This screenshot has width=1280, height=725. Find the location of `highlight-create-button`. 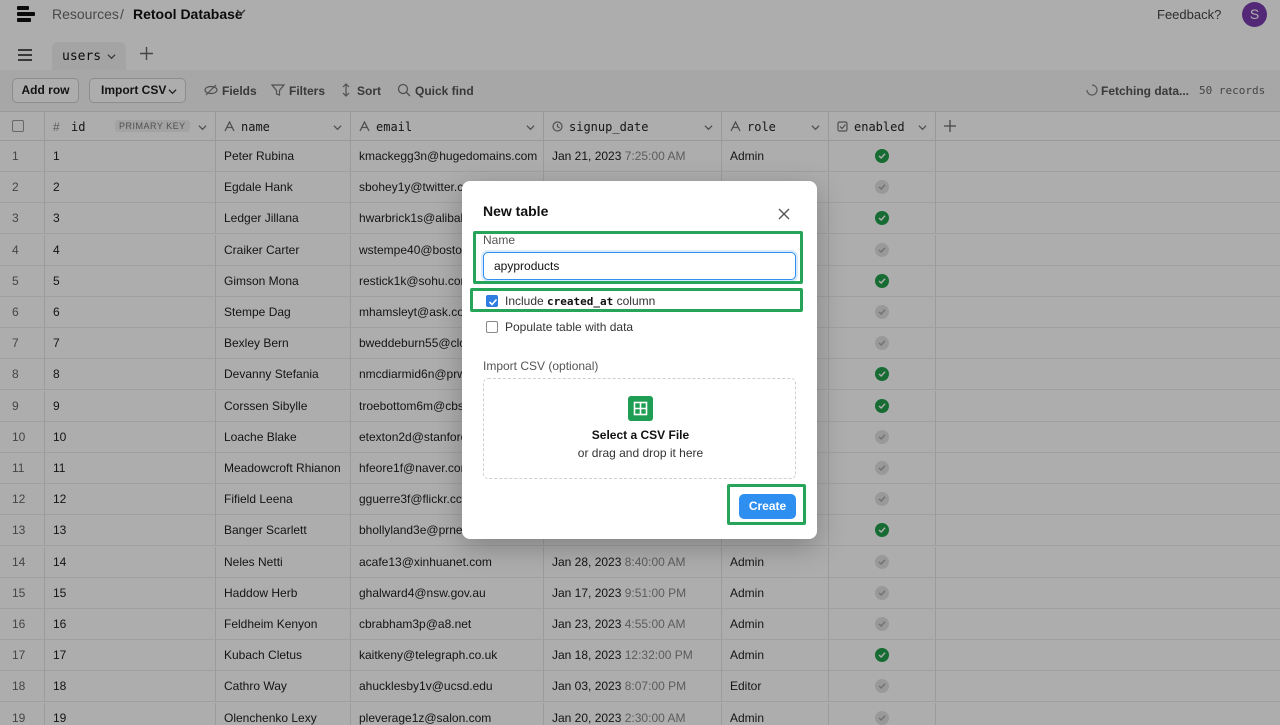

highlight-create-button is located at coordinates (766, 504).